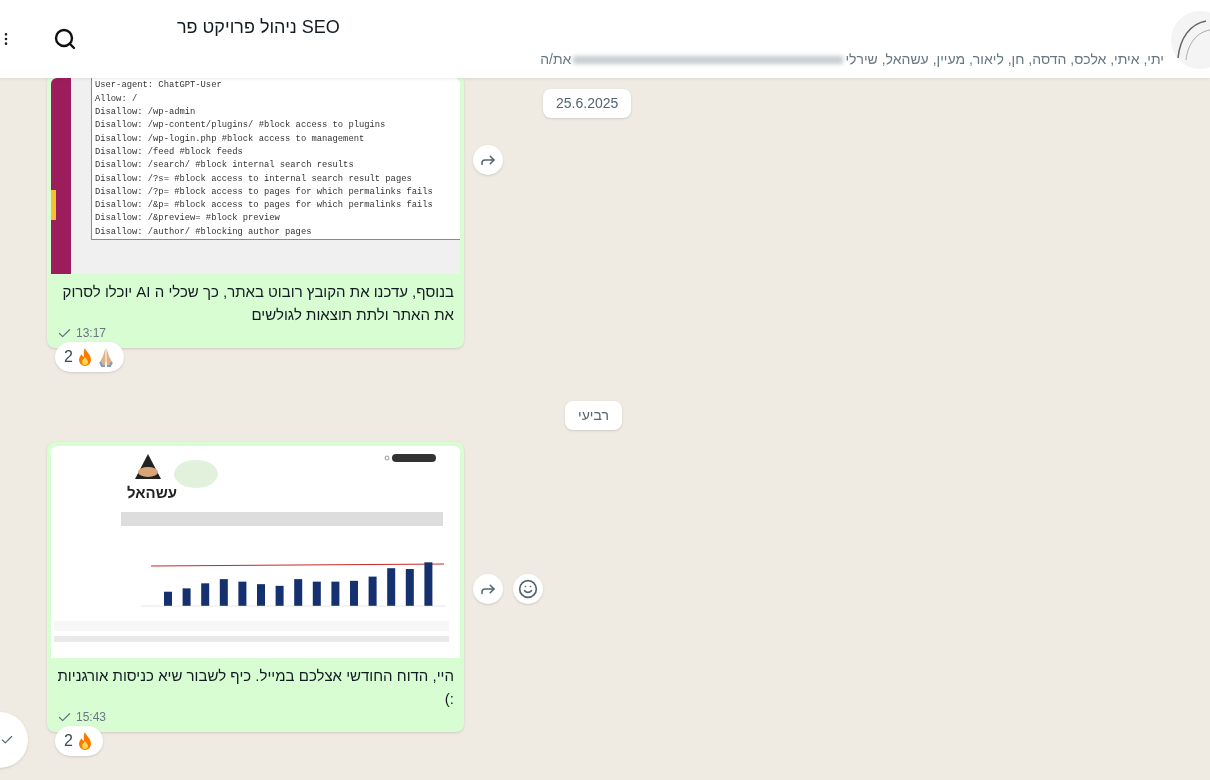 The height and width of the screenshot is (780, 1210). I want to click on code-line: Disallow: /&preview= #block preview, so click(188, 219).